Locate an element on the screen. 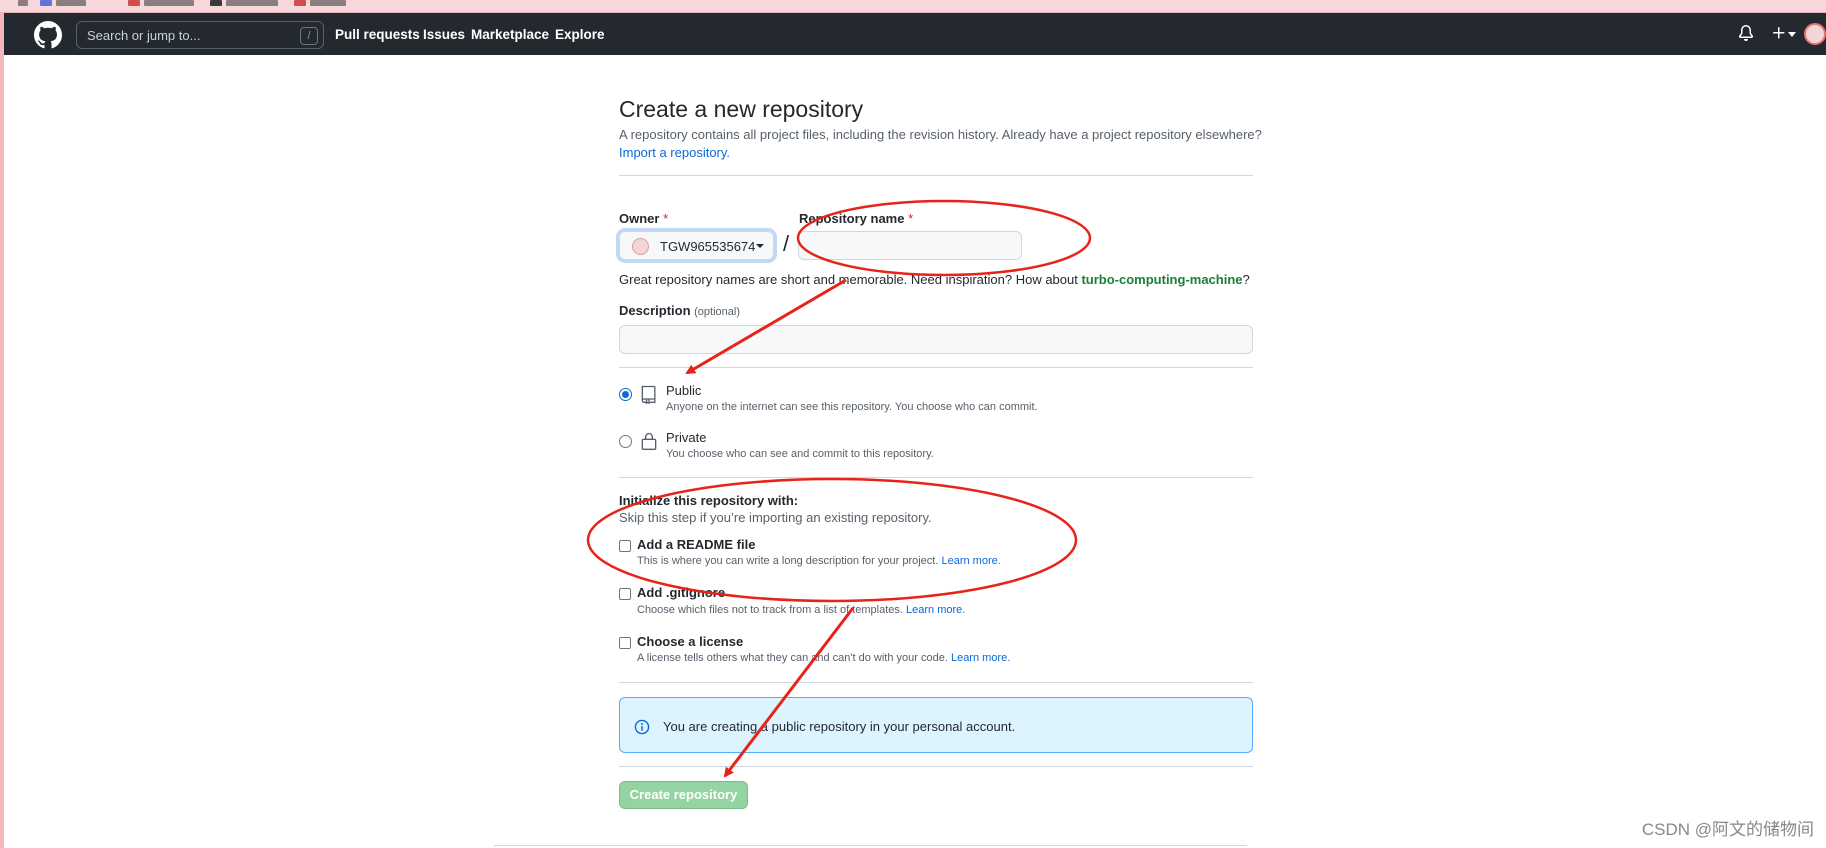  owner-name: TGW965535674 is located at coordinates (708, 246).